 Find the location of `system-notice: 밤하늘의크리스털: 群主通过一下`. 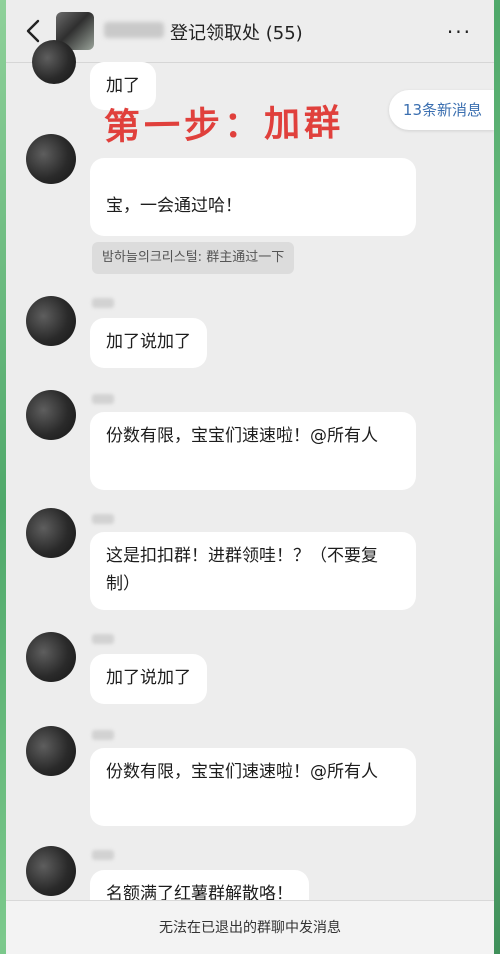

system-notice: 밤하늘의크리스털: 群主通过一下 is located at coordinates (193, 258).